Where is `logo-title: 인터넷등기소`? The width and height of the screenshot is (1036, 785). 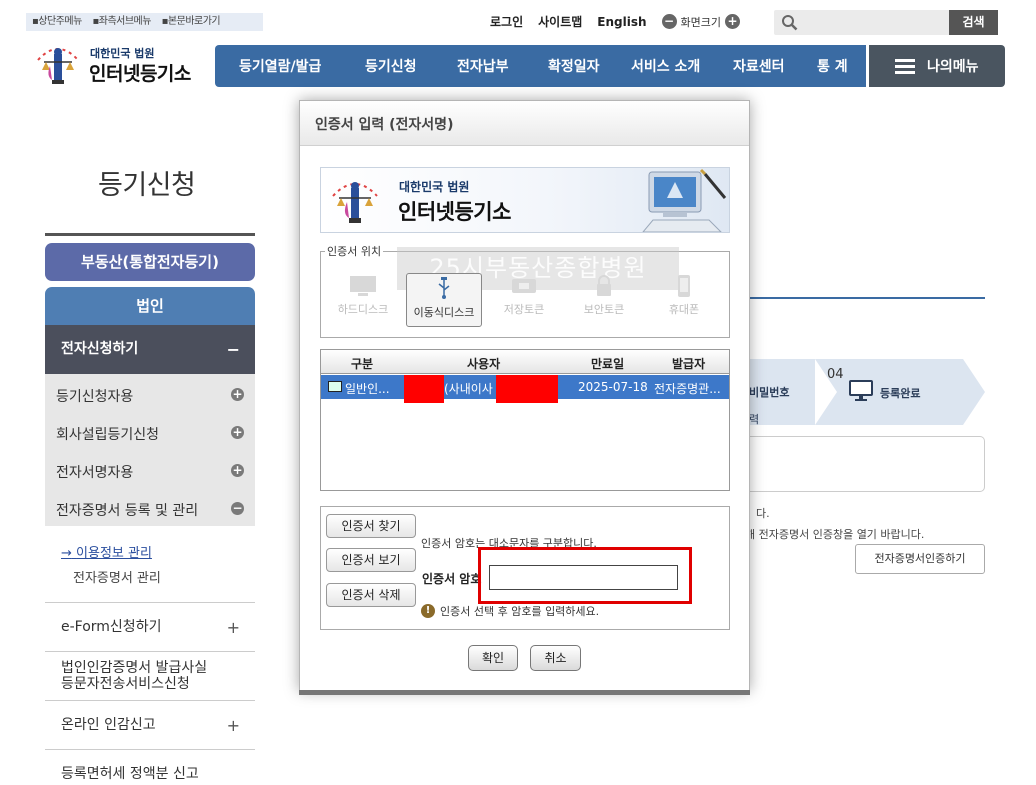 logo-title: 인터넷등기소 is located at coordinates (140, 74).